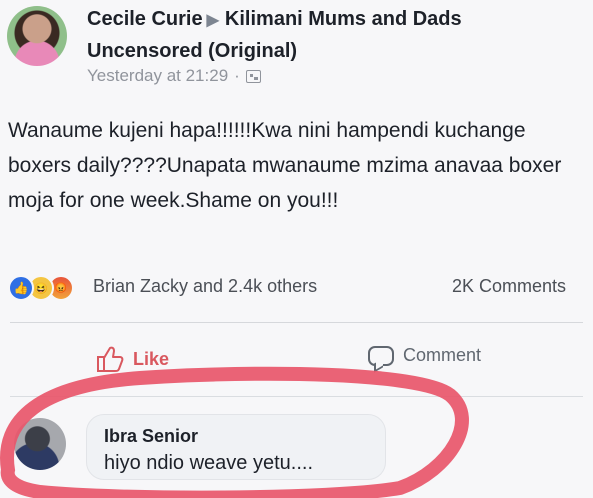  Describe the element at coordinates (21, 288) in the screenshot. I see `like-reaction-icon: 👍` at that location.